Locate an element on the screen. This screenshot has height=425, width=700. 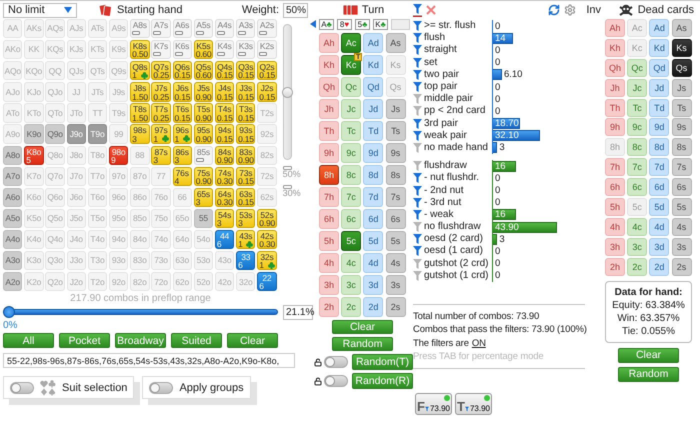
hand-cell: JTo is located at coordinates (76, 113).